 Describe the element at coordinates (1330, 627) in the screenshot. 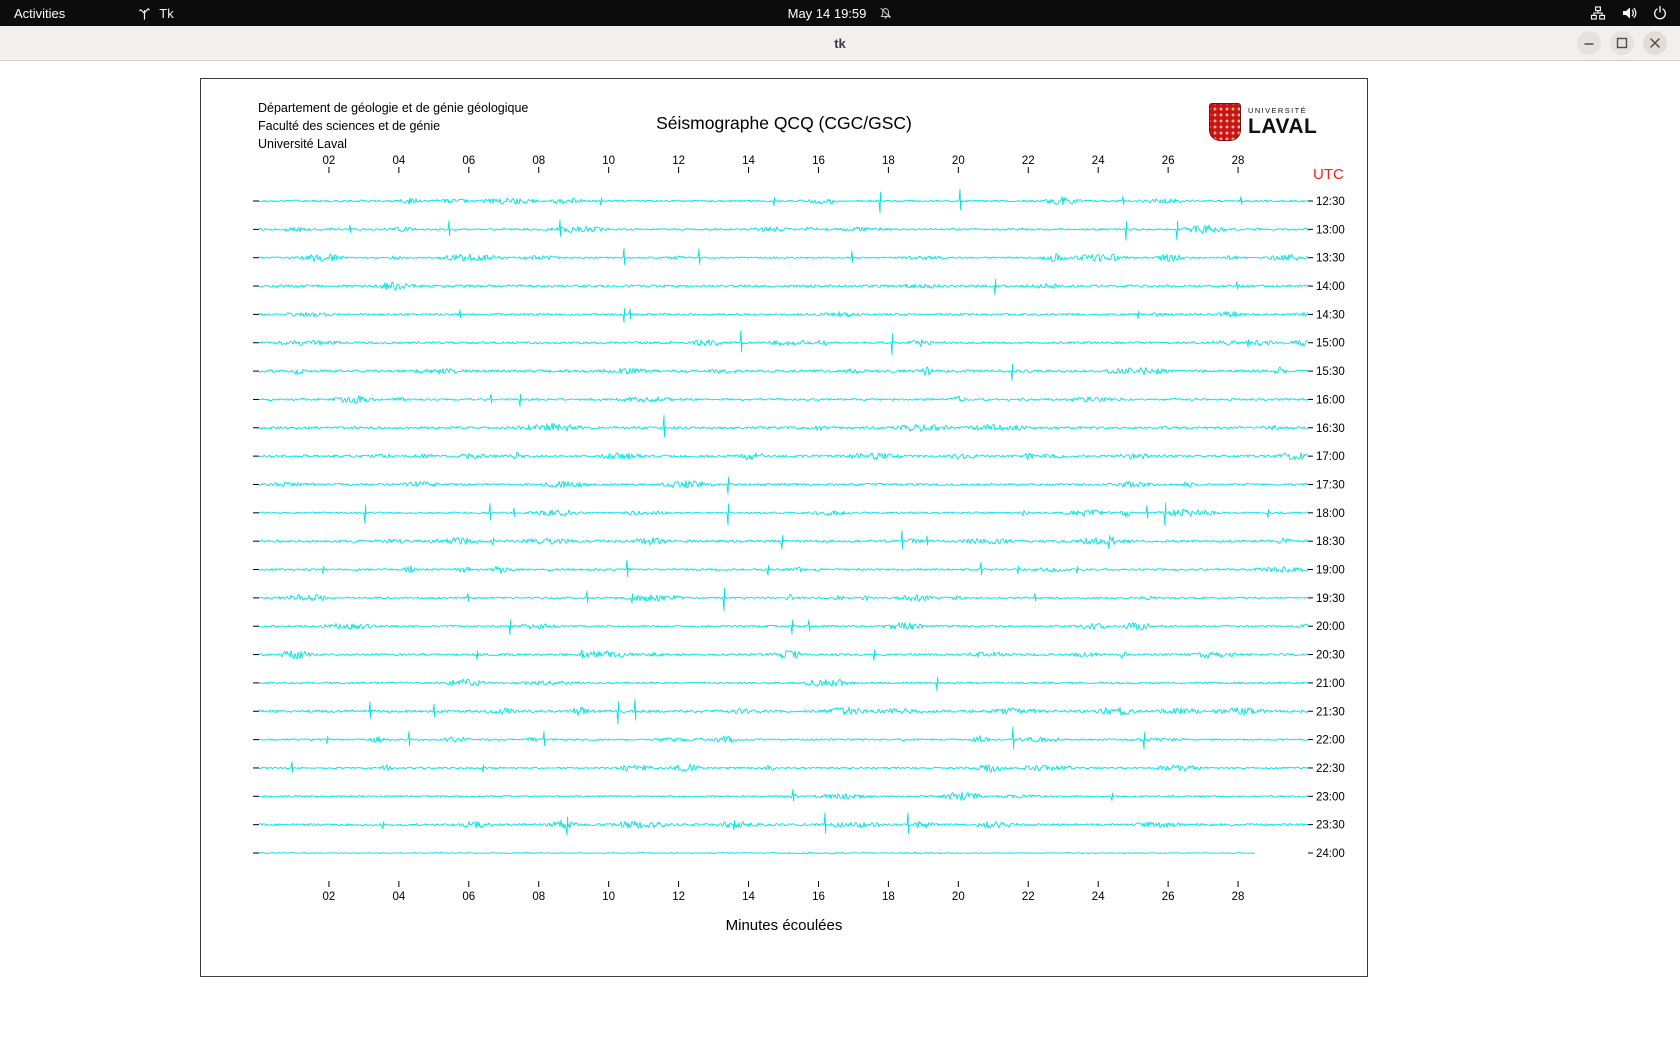

I see `trace-time-label: 20:00` at that location.